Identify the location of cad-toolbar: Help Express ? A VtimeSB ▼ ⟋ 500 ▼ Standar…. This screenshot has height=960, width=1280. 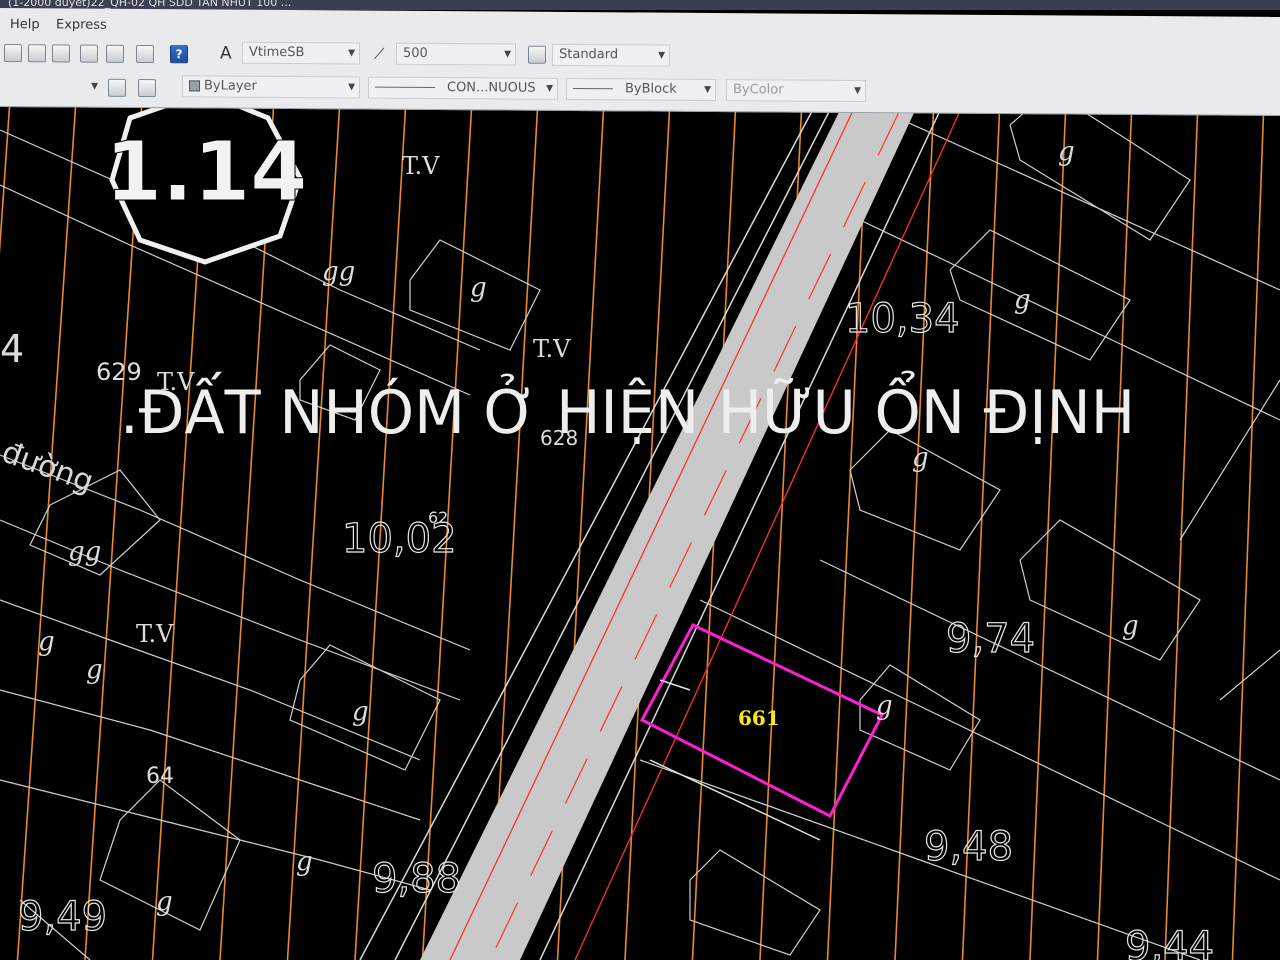
(640, 62).